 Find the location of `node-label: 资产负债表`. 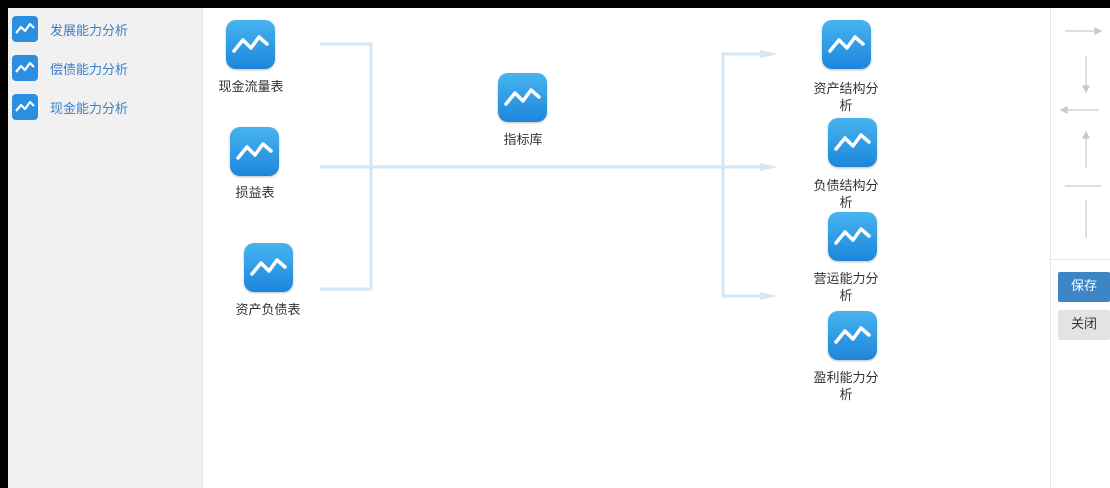

node-label: 资产负债表 is located at coordinates (268, 310).